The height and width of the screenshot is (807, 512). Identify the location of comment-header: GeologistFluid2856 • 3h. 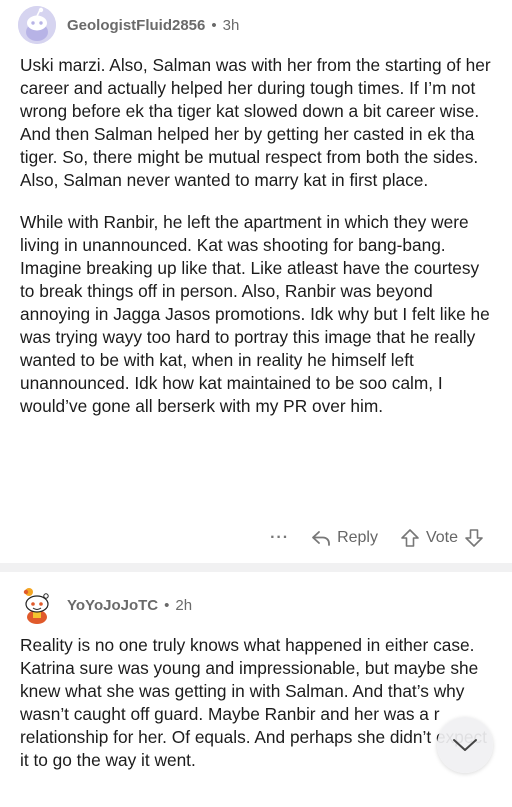
(128, 25).